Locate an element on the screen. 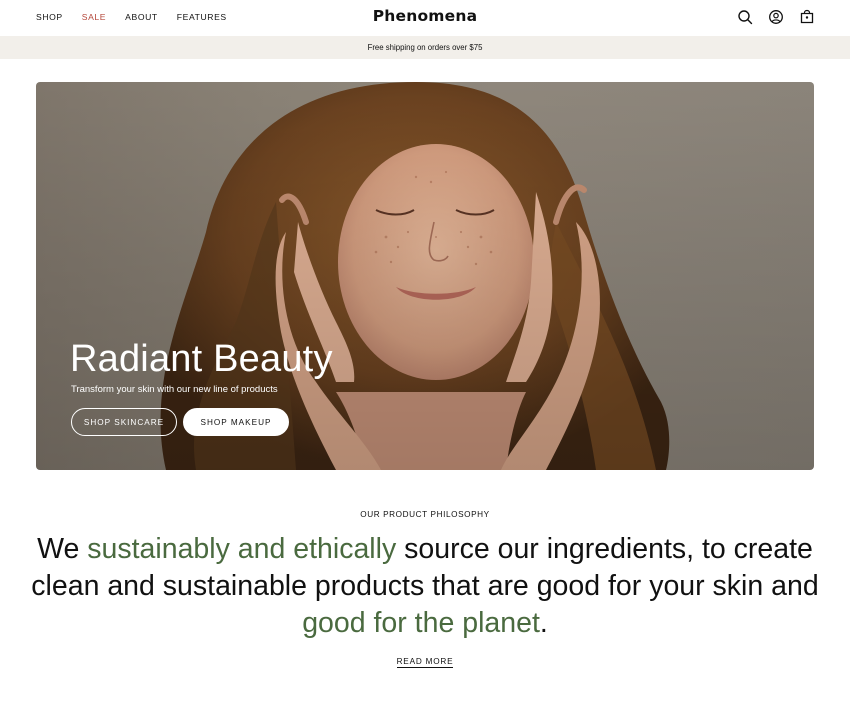 The image size is (850, 701). hero-title: Radiant Beauty is located at coordinates (201, 359).